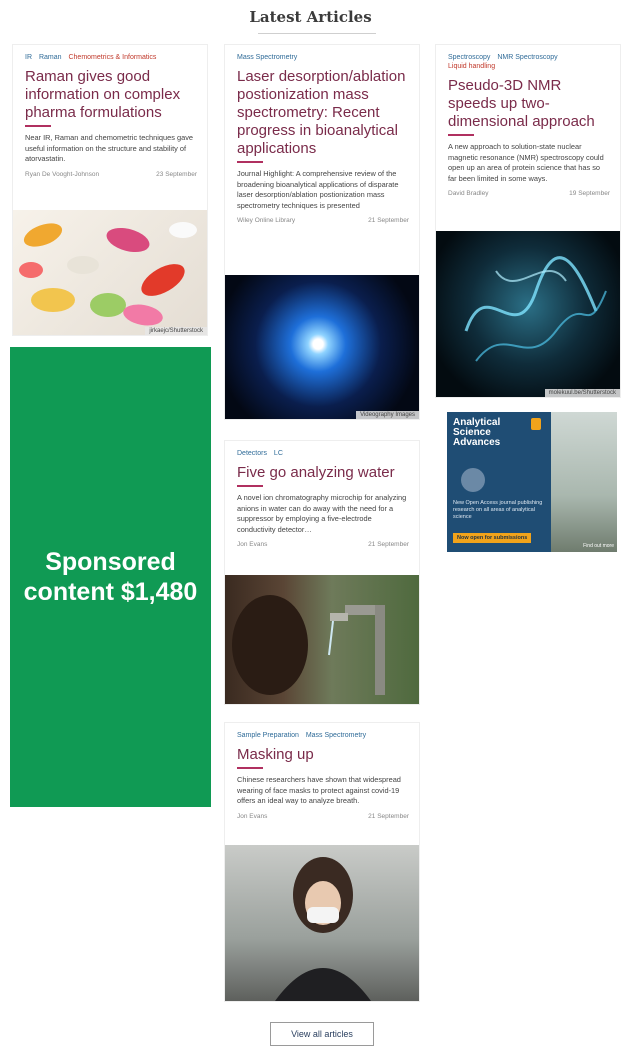 This screenshot has width=621, height=1046. I want to click on woman-face-mask-image, so click(322, 923).